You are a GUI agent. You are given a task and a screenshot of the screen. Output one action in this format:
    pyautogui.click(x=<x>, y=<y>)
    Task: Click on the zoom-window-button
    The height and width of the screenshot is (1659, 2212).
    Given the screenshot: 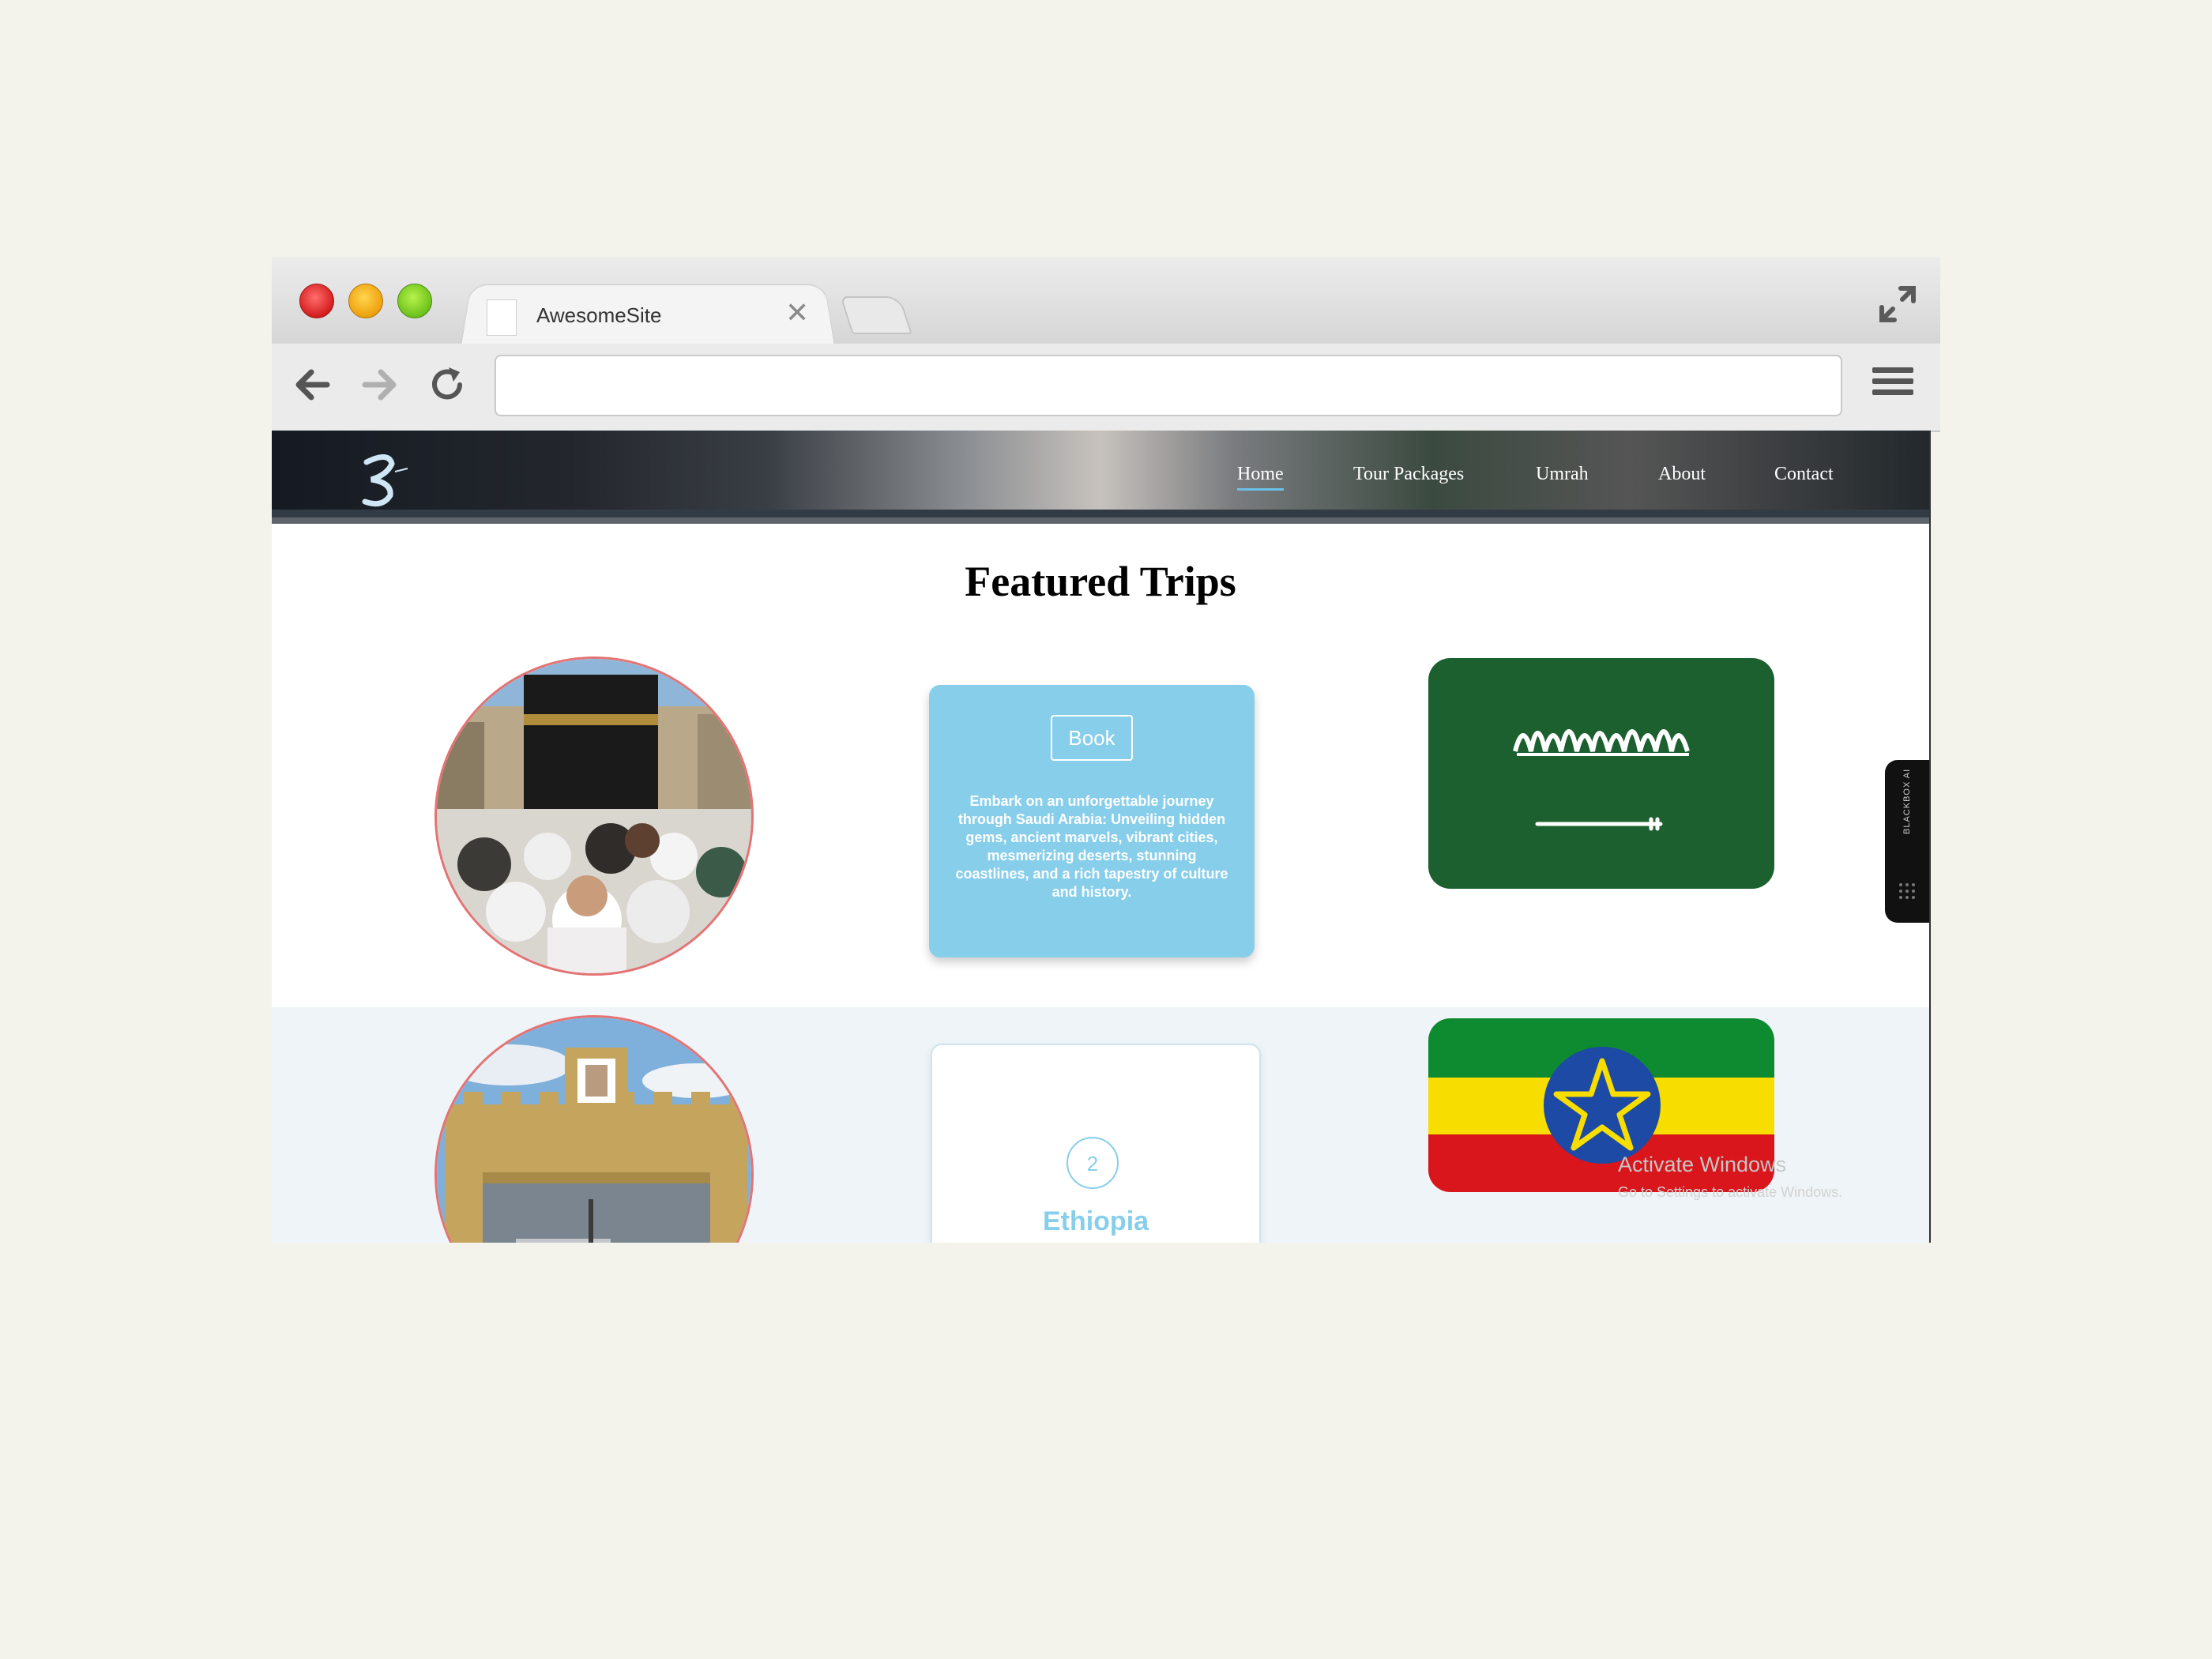 What is the action you would take?
    pyautogui.click(x=414, y=301)
    